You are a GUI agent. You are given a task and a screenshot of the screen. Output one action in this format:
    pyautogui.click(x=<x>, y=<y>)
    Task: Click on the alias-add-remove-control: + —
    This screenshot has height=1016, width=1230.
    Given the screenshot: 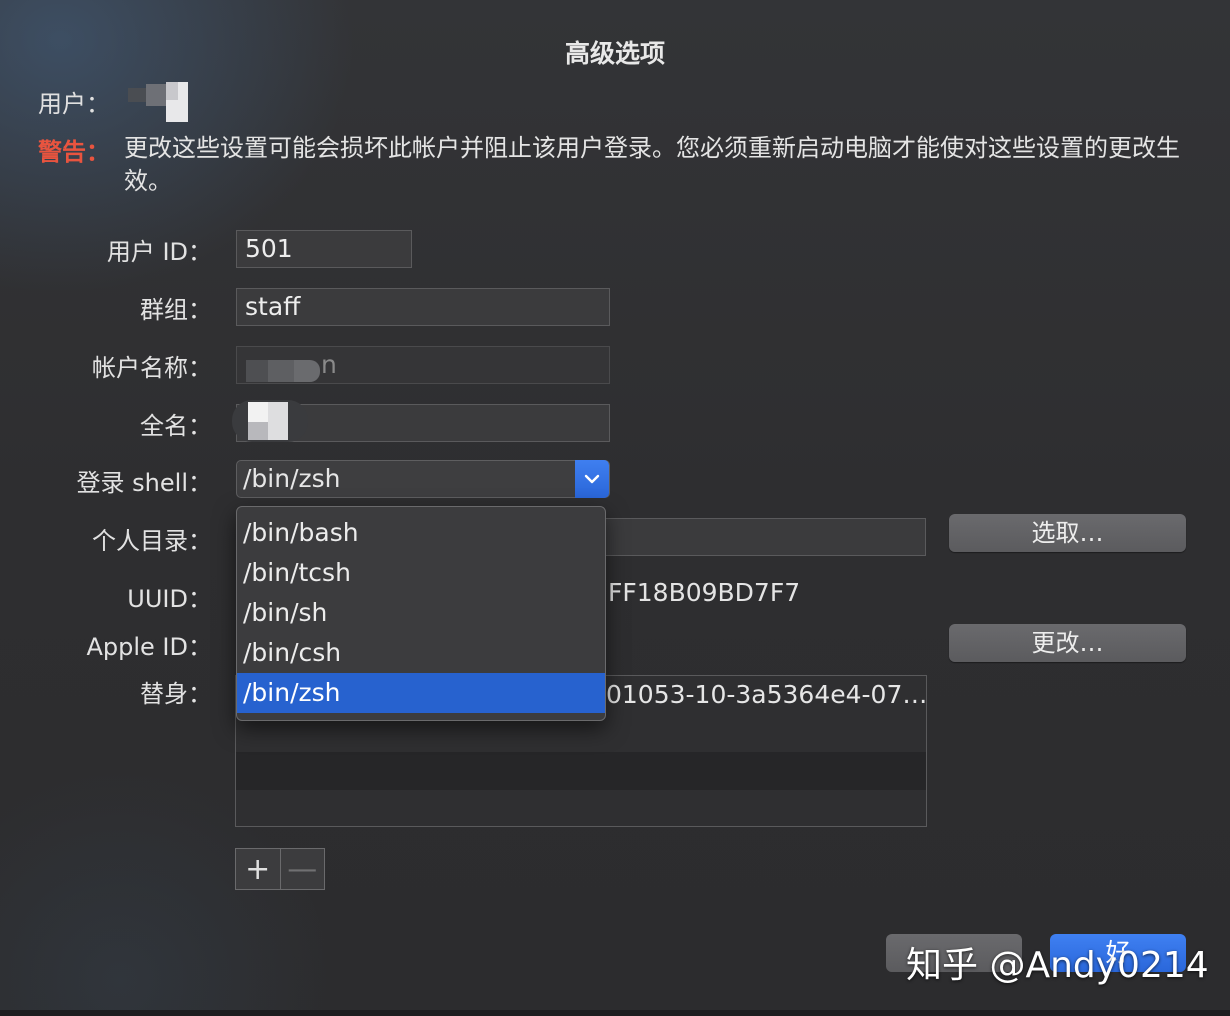 What is the action you would take?
    pyautogui.click(x=280, y=869)
    